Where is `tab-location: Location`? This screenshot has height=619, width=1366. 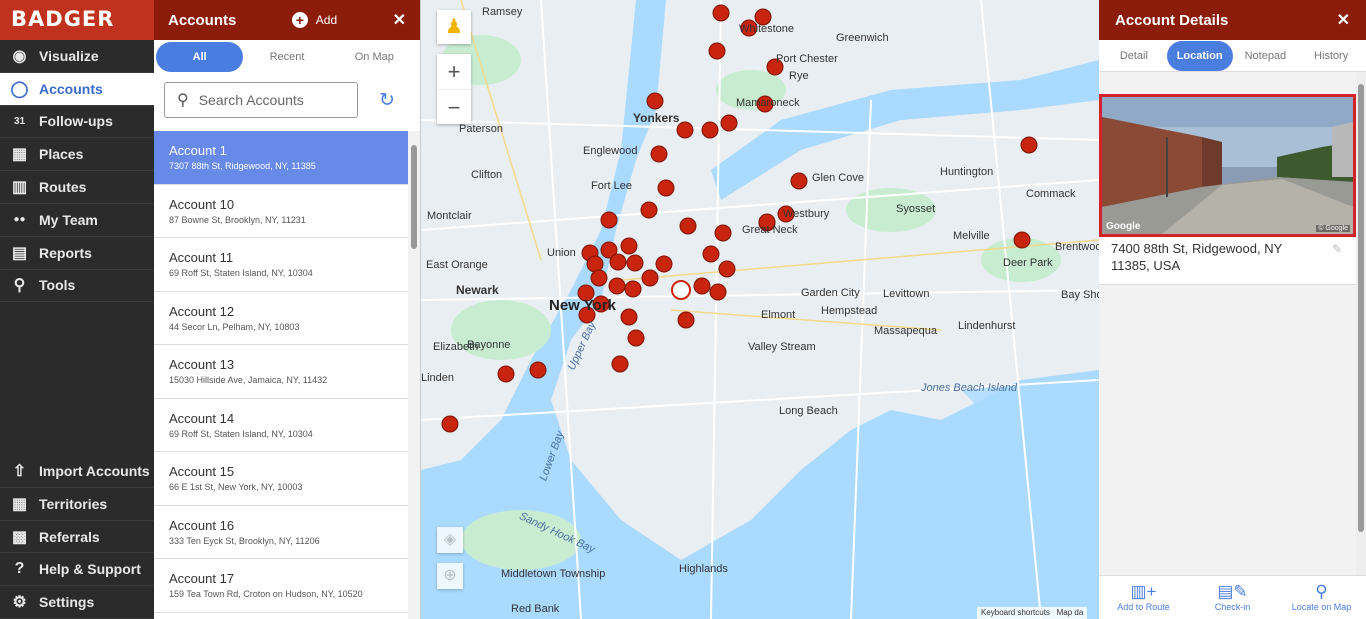 tab-location: Location is located at coordinates (1199, 55).